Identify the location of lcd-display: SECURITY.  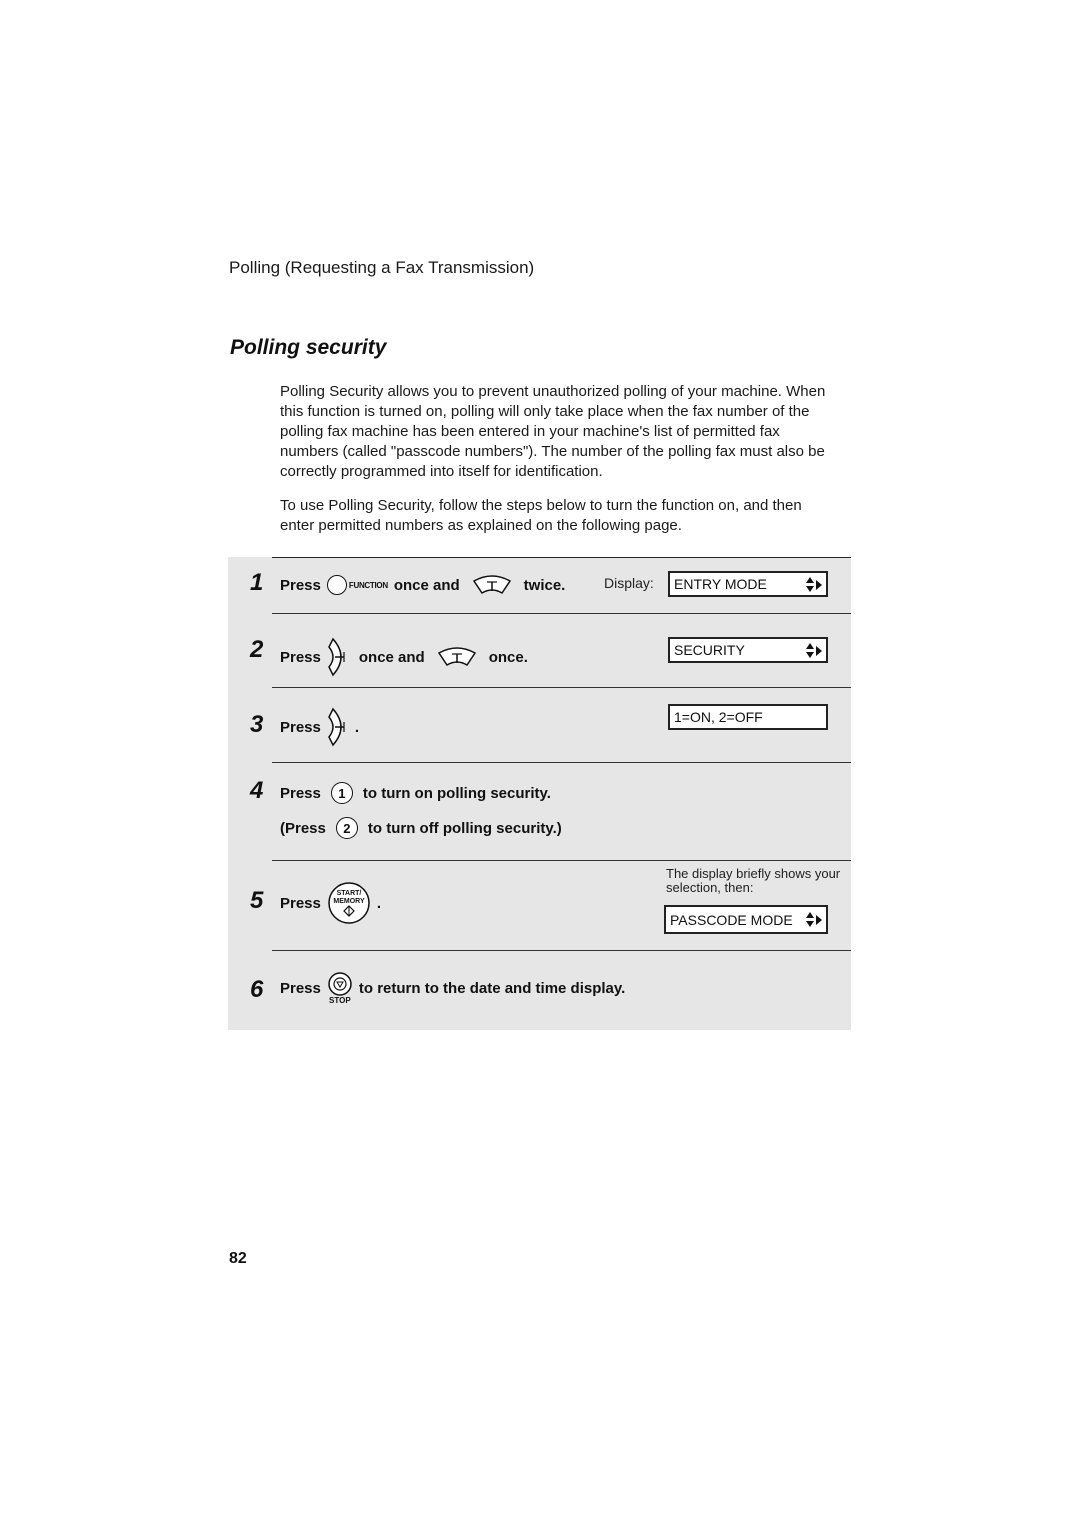
(748, 650).